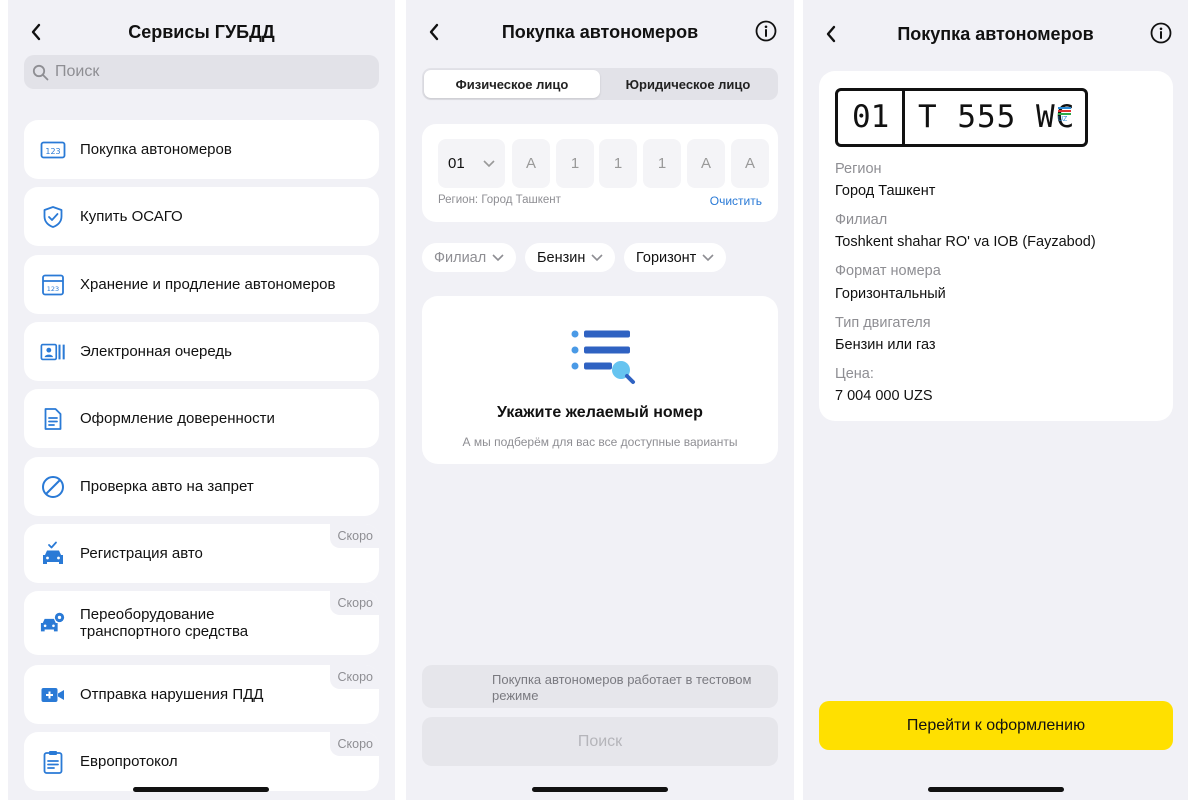 This screenshot has height=800, width=1200. I want to click on service-report-violation: Скоро Отправка нарушения ПДД, so click(201, 694).